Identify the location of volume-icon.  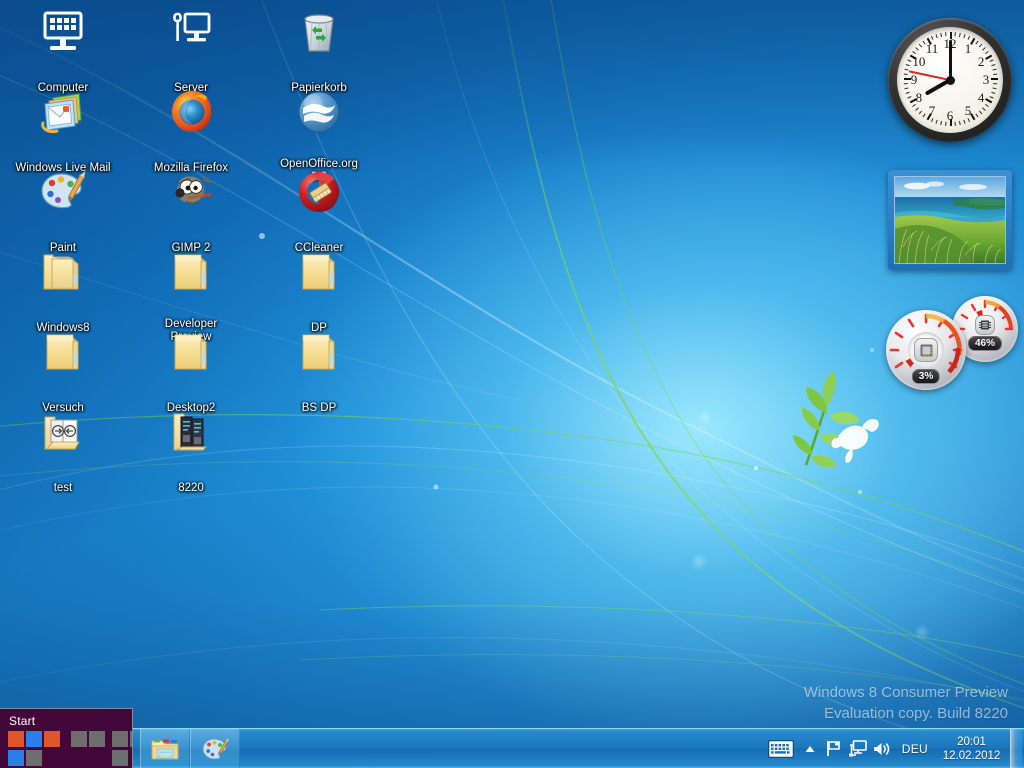
(882, 748).